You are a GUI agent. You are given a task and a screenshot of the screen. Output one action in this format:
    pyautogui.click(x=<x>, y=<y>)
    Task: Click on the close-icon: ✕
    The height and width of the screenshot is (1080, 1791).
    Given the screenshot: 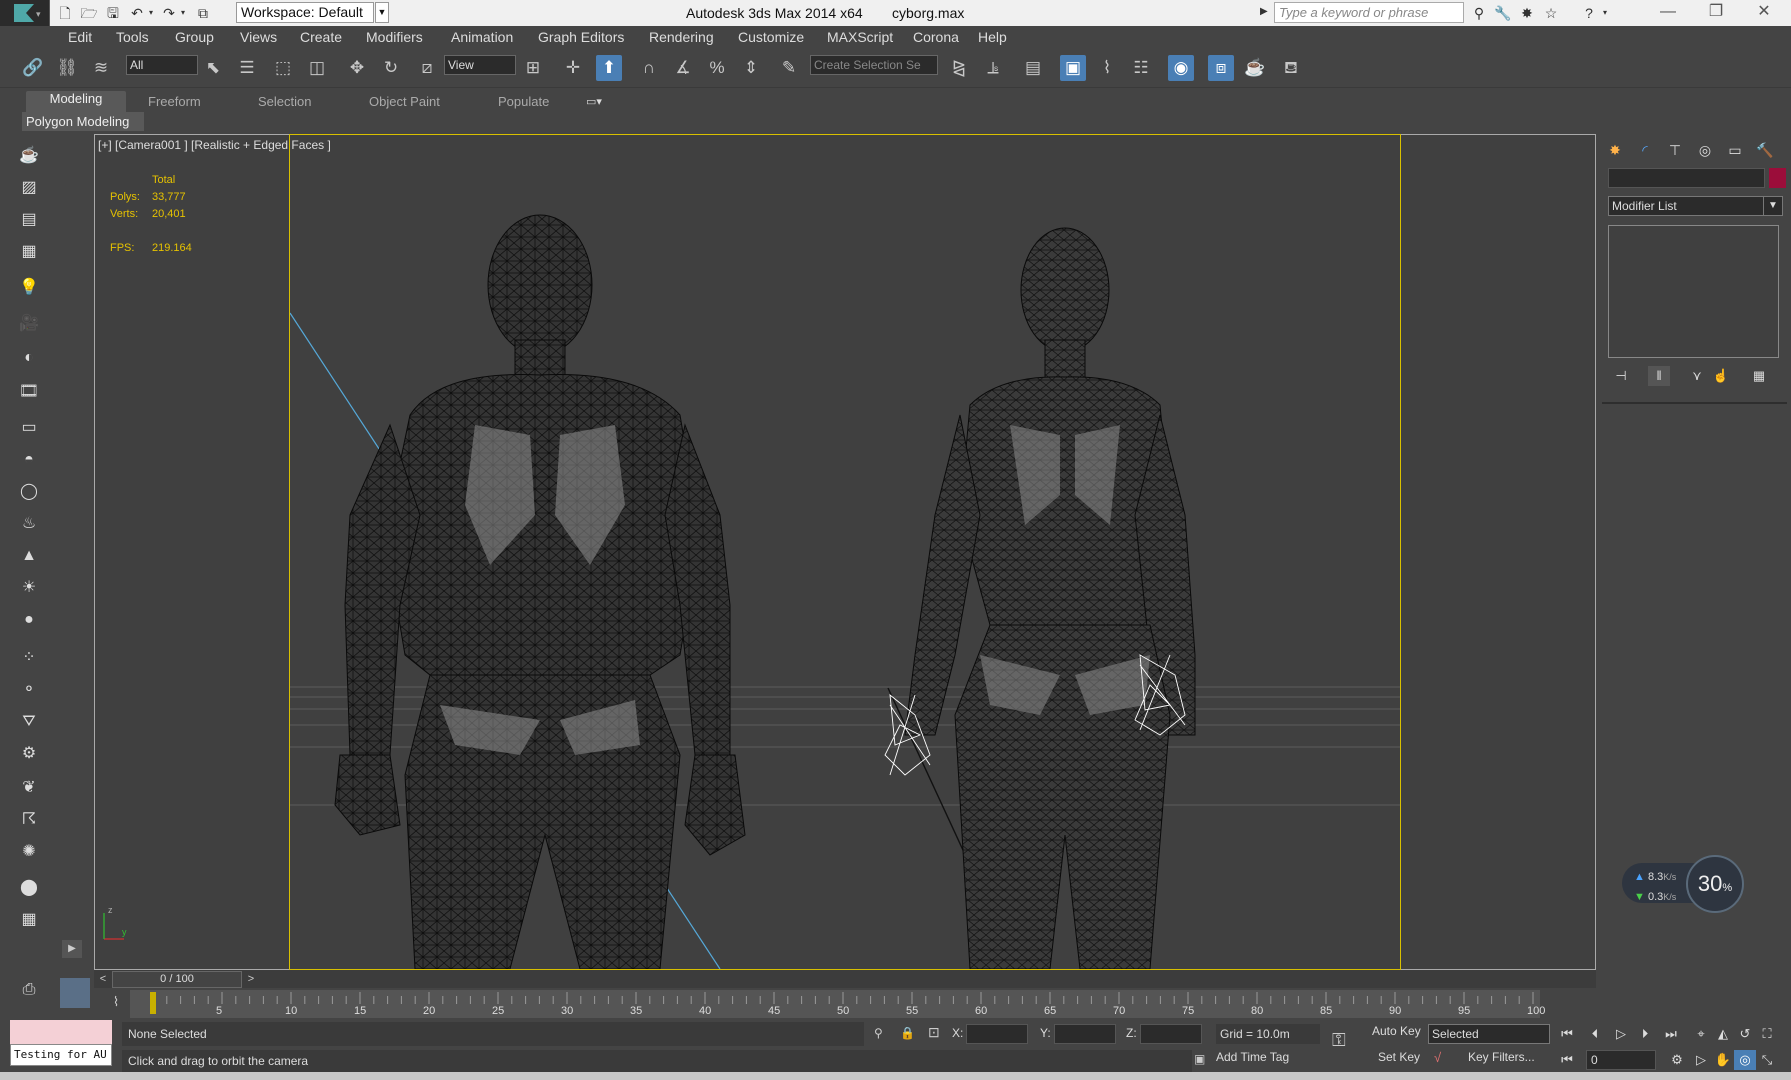 What is the action you would take?
    pyautogui.click(x=1764, y=13)
    